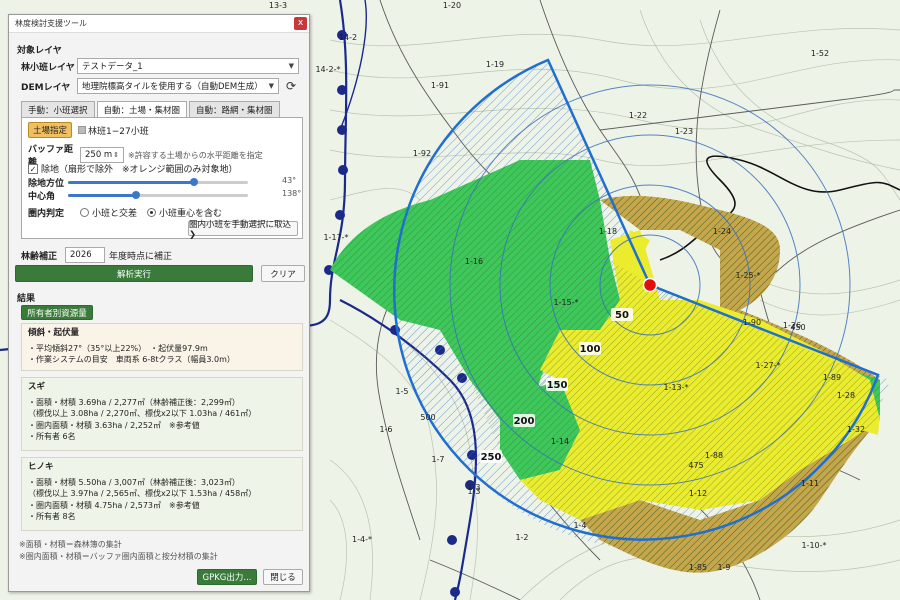 This screenshot has width=900, height=600. What do you see at coordinates (856, 429) in the screenshot?
I see `stand-label: 1-32` at bounding box center [856, 429].